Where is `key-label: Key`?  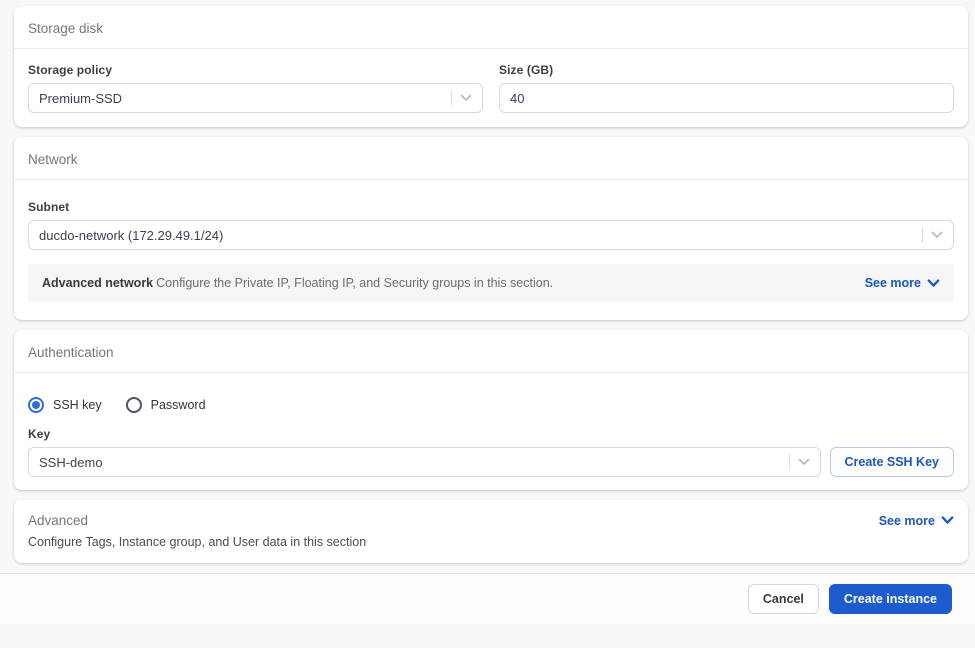 key-label: Key is located at coordinates (39, 434).